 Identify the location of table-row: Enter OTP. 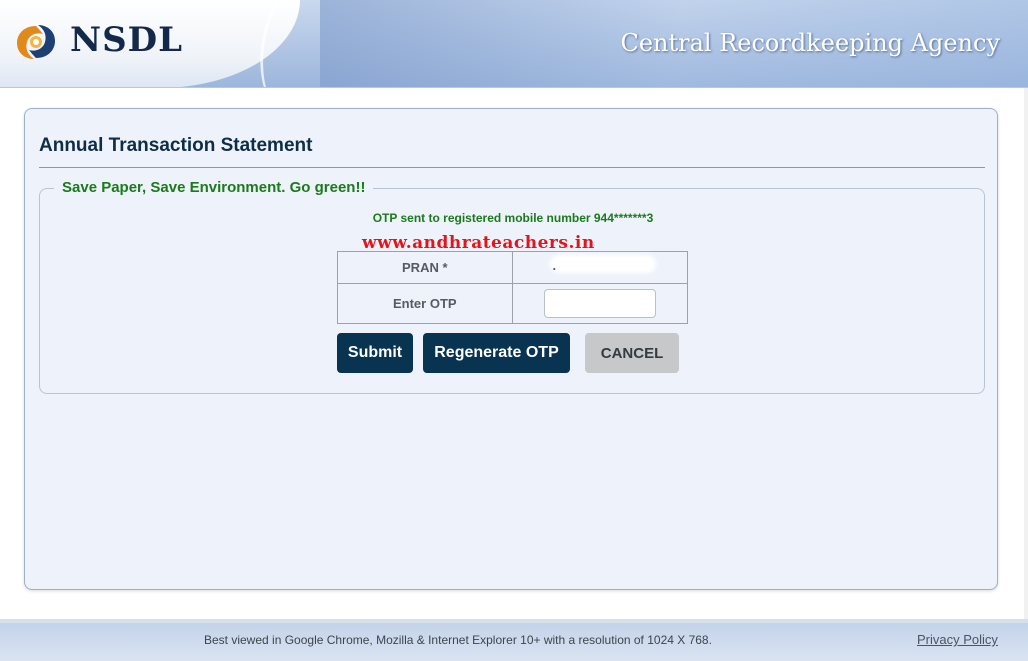
(513, 303).